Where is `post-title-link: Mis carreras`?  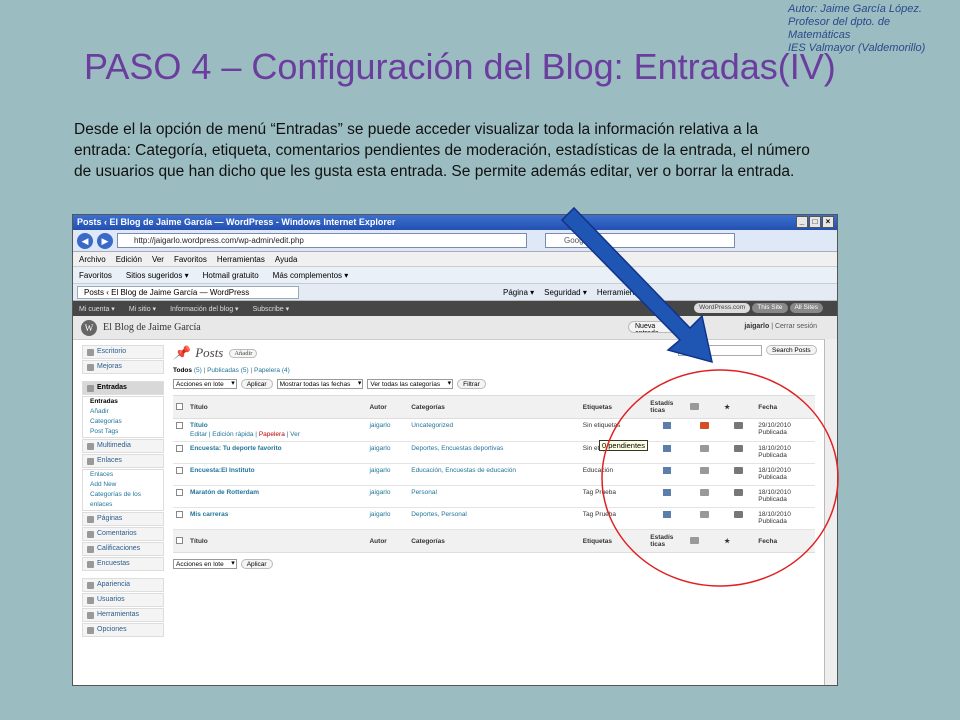 post-title-link: Mis carreras is located at coordinates (209, 514).